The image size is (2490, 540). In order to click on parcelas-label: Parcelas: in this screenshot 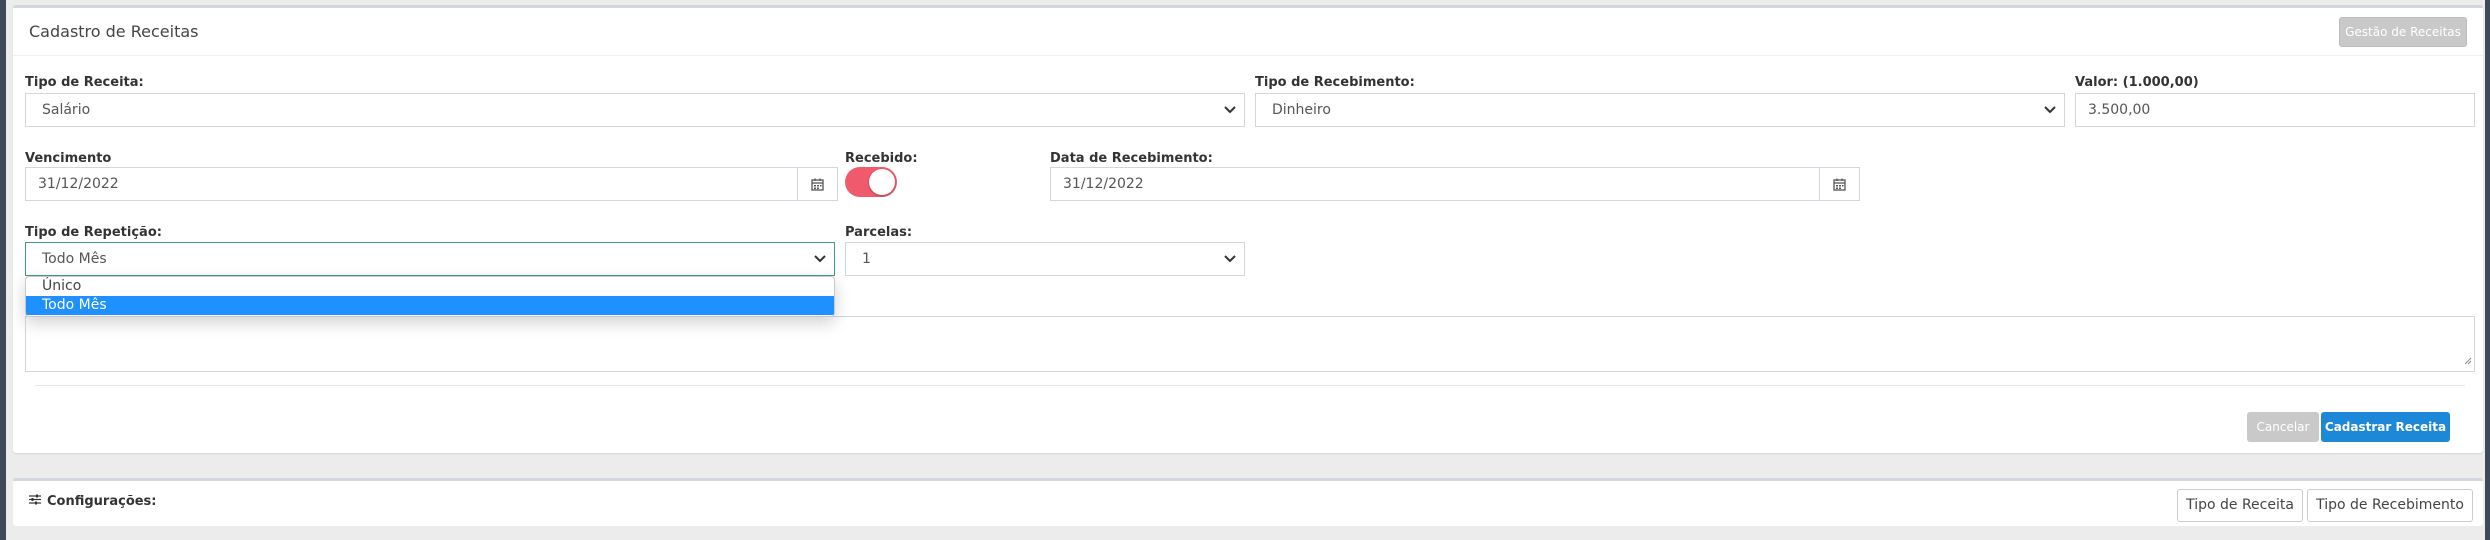, I will do `click(879, 232)`.